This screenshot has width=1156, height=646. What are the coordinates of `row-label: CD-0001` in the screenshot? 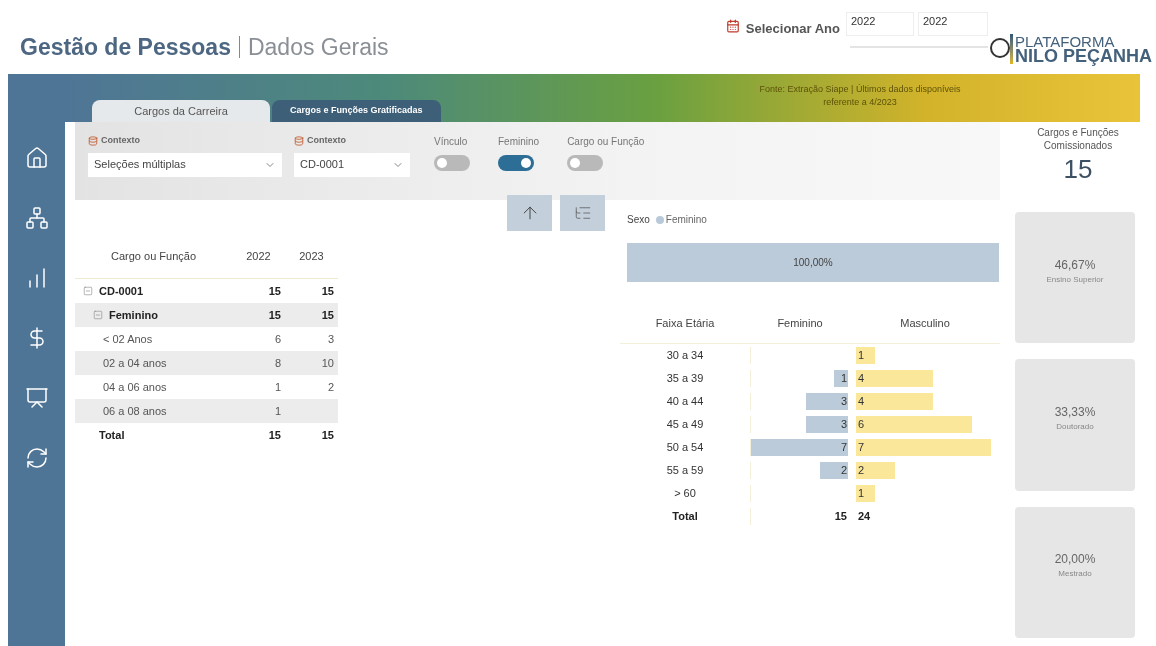 It's located at (121, 291).